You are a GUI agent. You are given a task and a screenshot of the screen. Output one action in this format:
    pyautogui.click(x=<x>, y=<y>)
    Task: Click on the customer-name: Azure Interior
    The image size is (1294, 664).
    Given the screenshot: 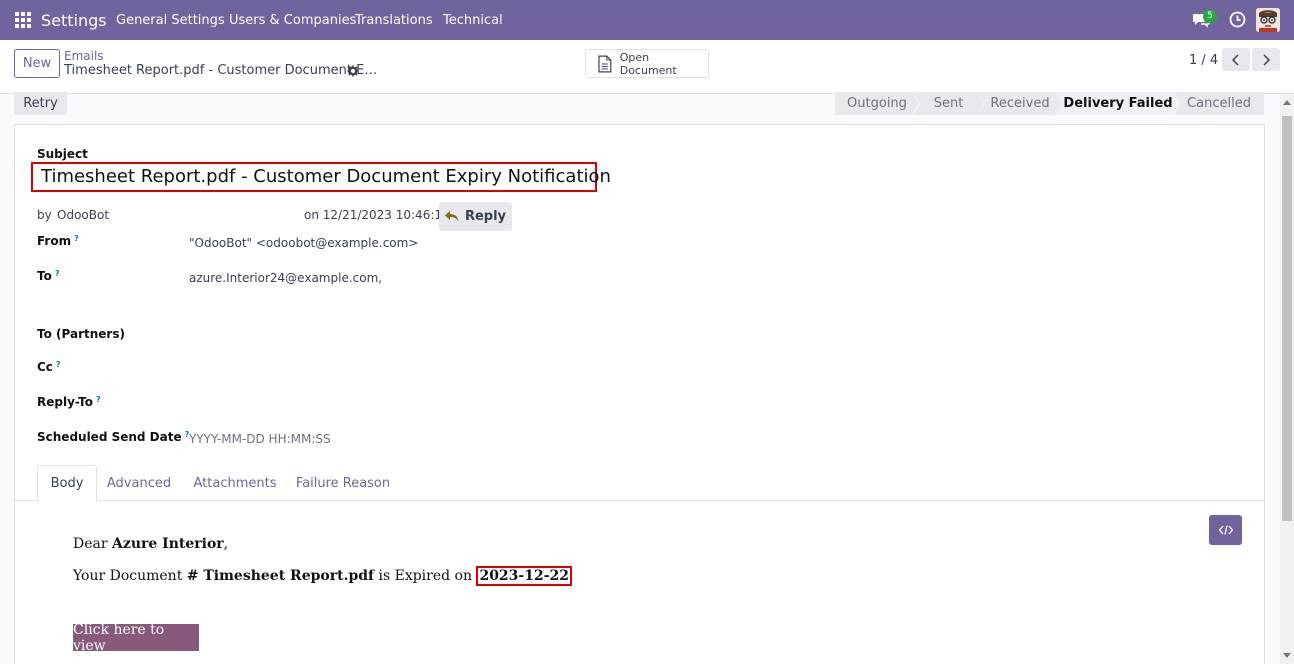 What is the action you would take?
    pyautogui.click(x=168, y=544)
    